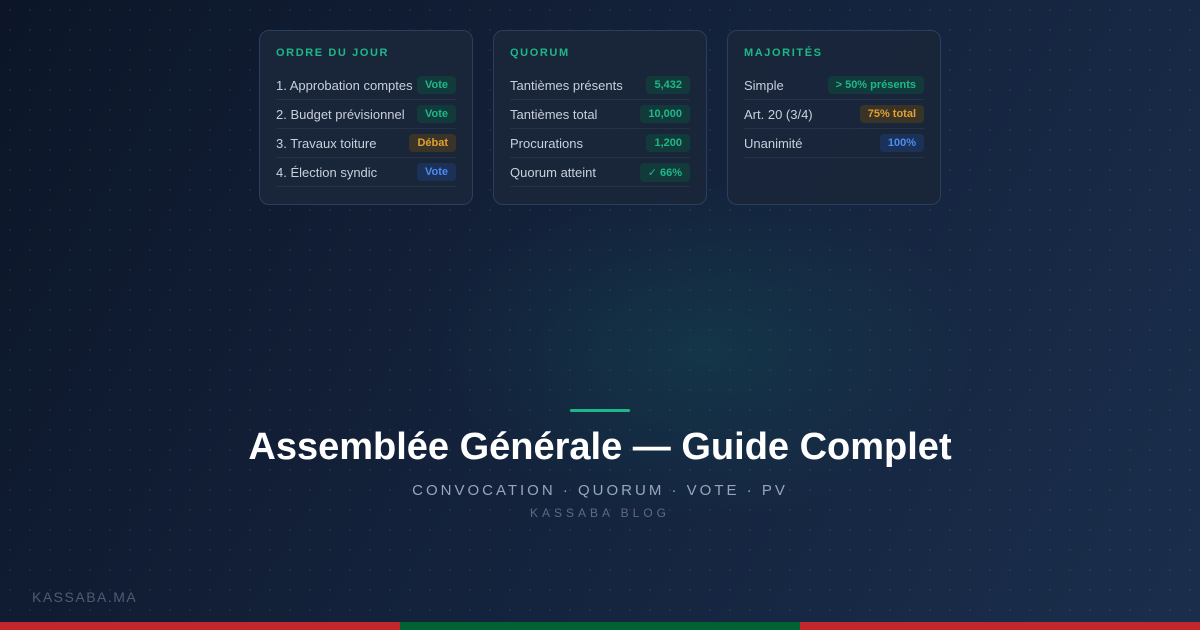 Image resolution: width=1200 pixels, height=630 pixels. I want to click on list-item: Quorum atteint ✓ 66%, so click(600, 172).